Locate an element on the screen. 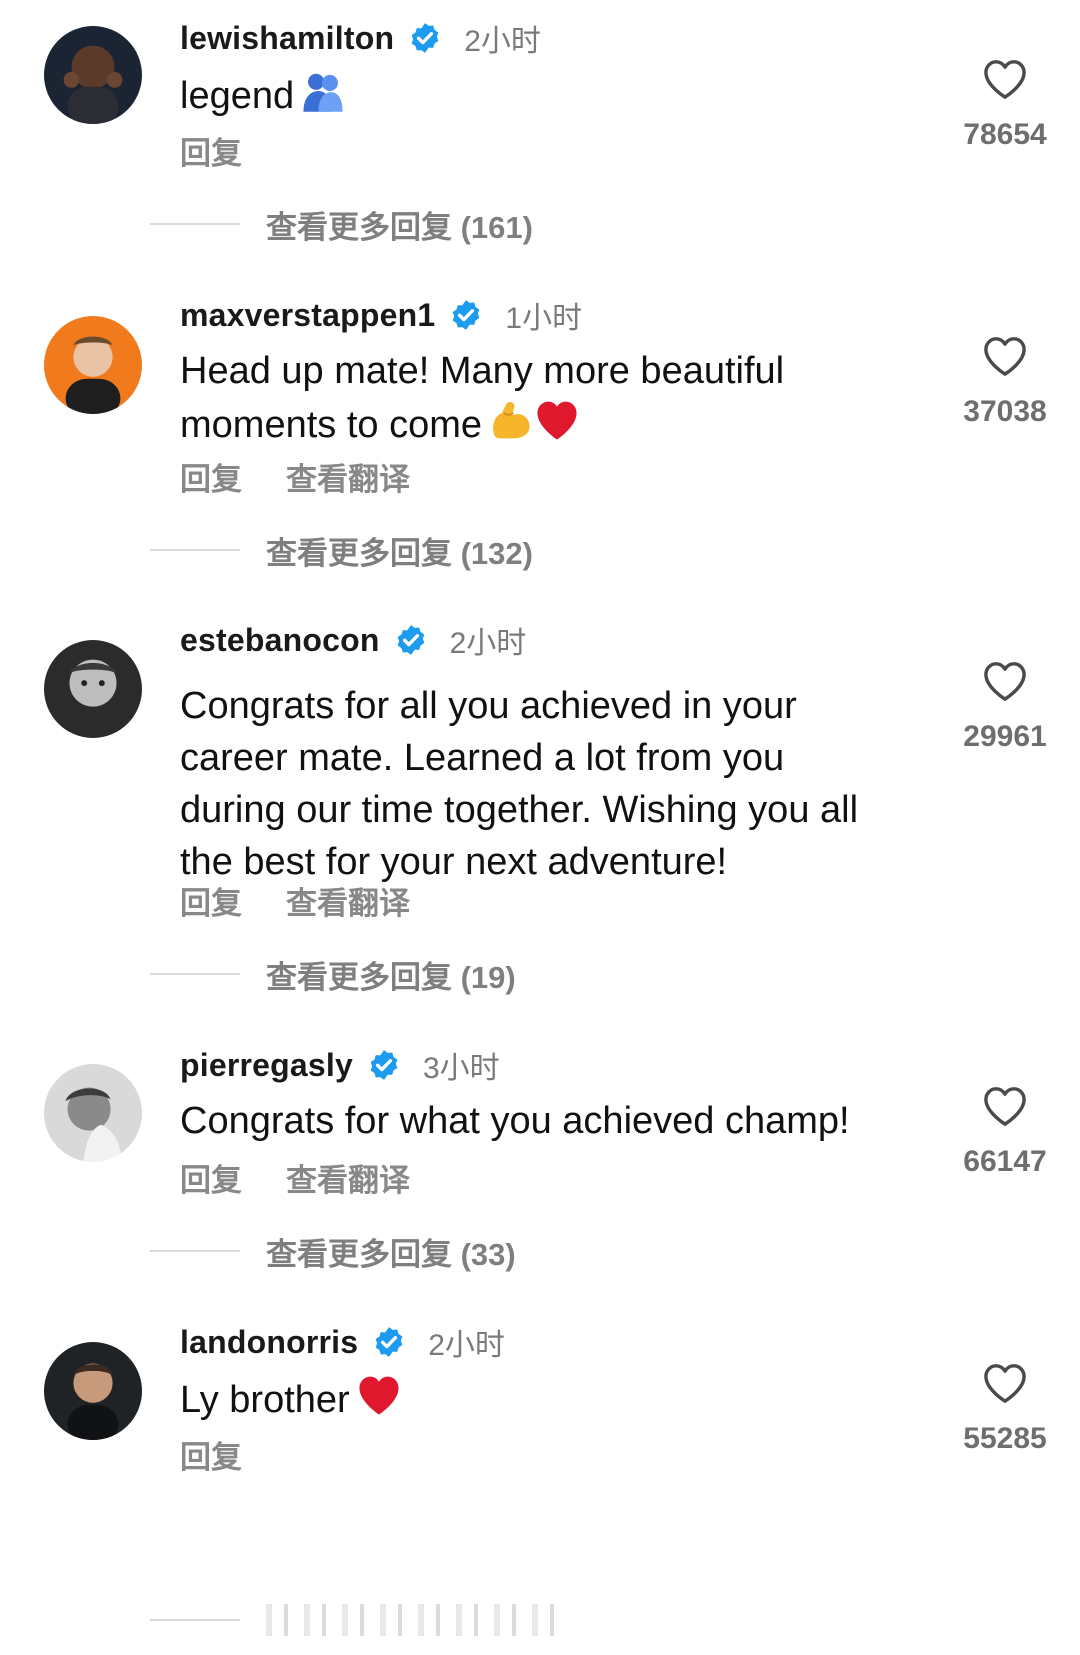 The image size is (1080, 1655). like-count: 55285 is located at coordinates (1005, 1438).